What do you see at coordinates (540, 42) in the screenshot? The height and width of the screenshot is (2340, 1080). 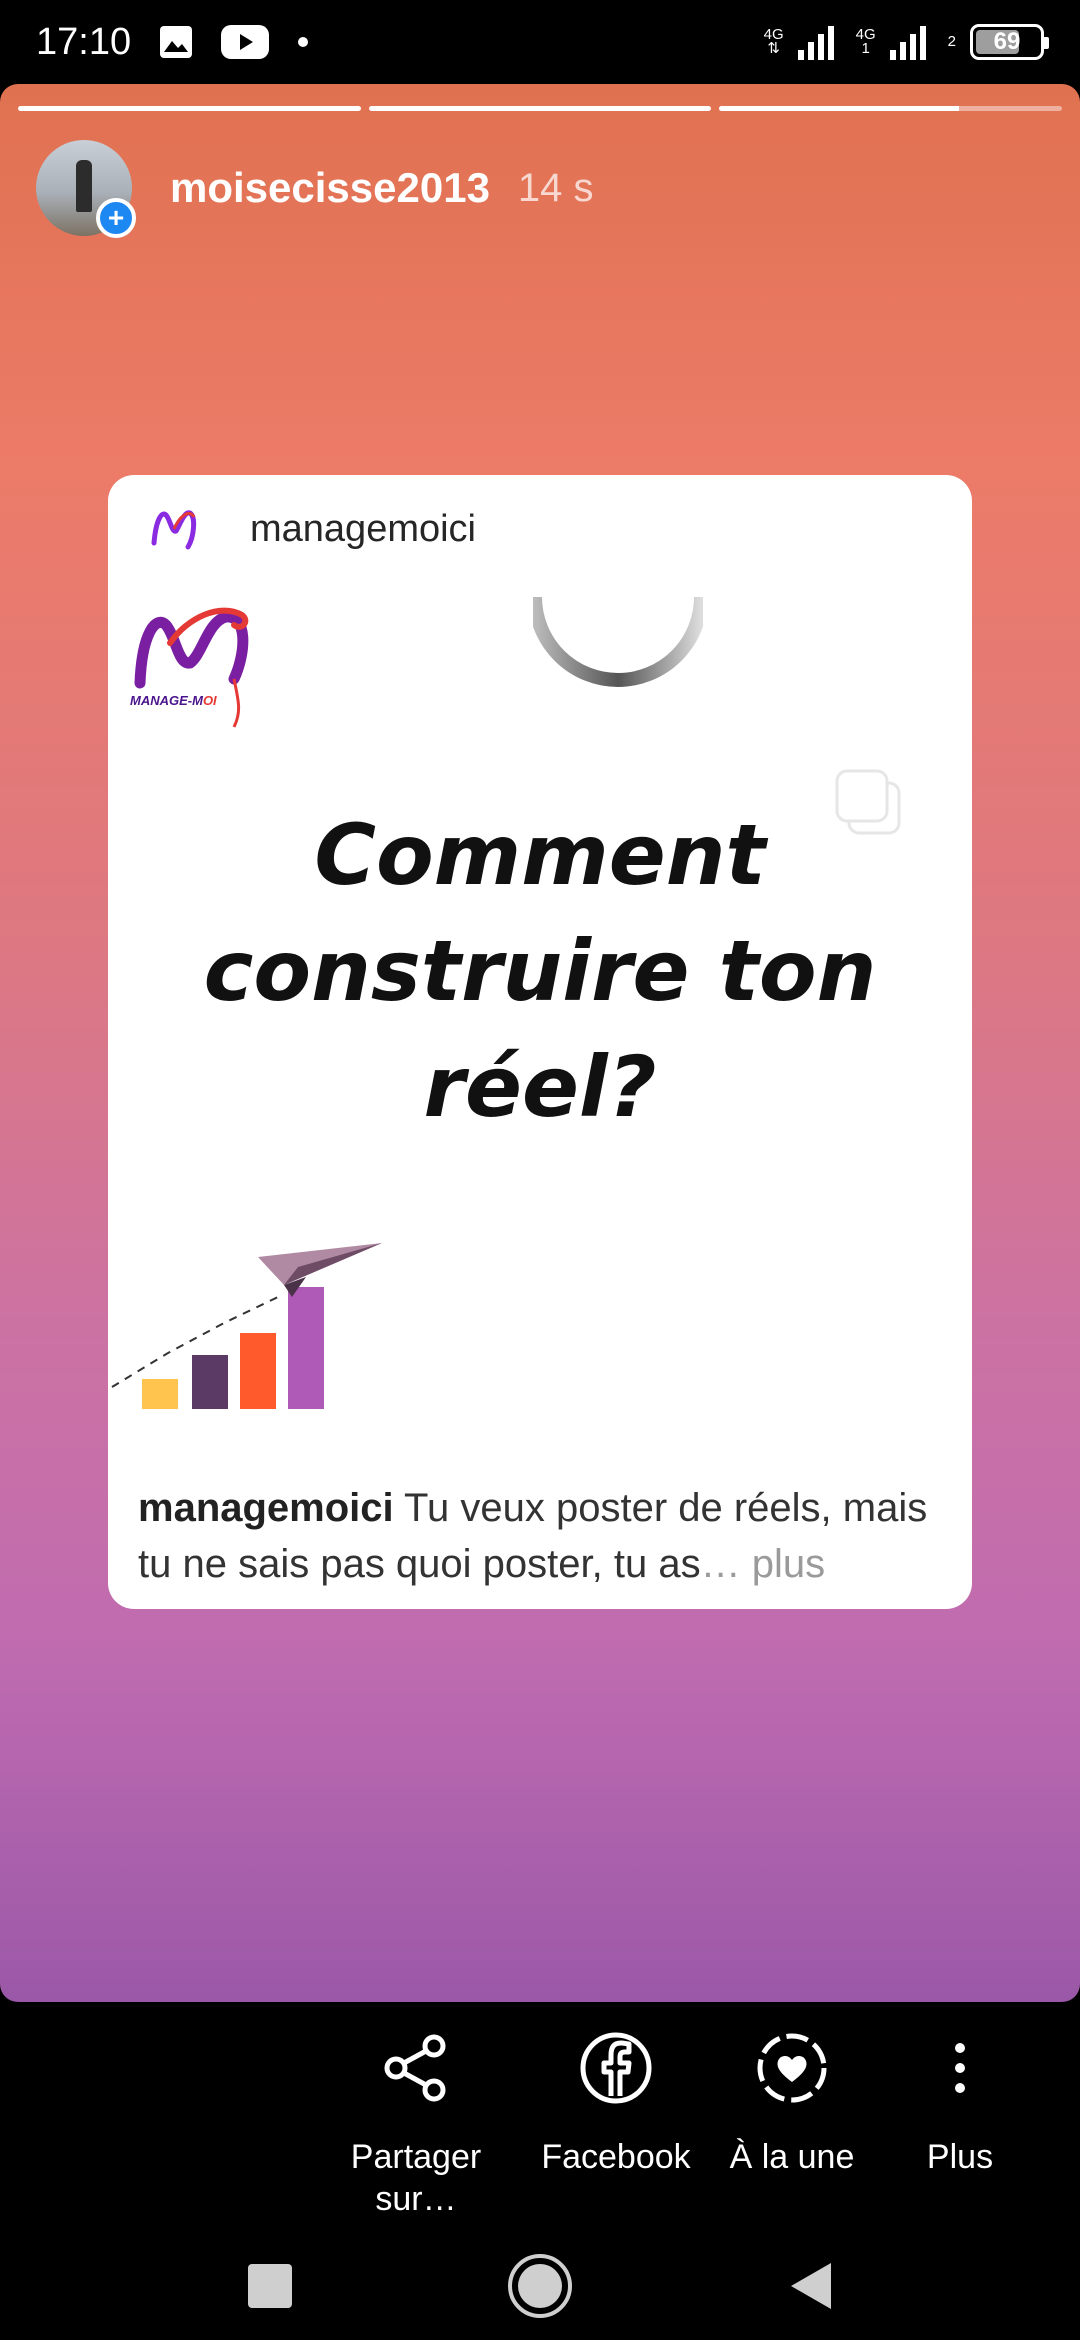 I see `status-bar: 17:10 4G ⇅ 4G 1 2 69` at bounding box center [540, 42].